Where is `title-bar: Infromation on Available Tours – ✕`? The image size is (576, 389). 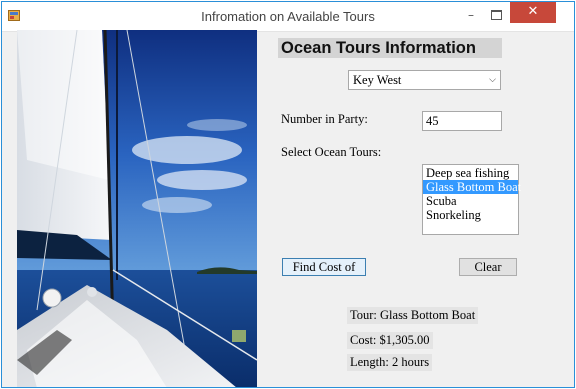 title-bar: Infromation on Available Tours – ✕ is located at coordinates (288, 17).